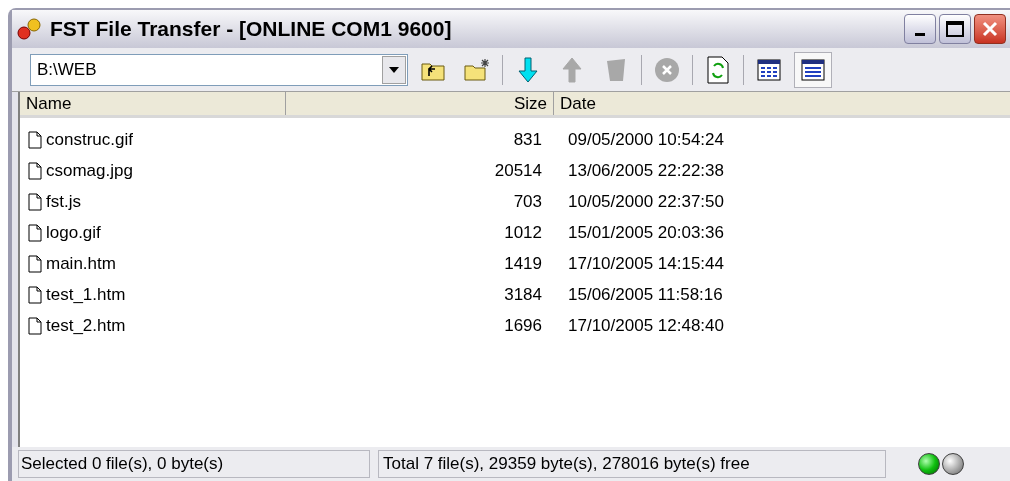 The height and width of the screenshot is (481, 1010). I want to click on file-name: logo.gif, so click(73, 232).